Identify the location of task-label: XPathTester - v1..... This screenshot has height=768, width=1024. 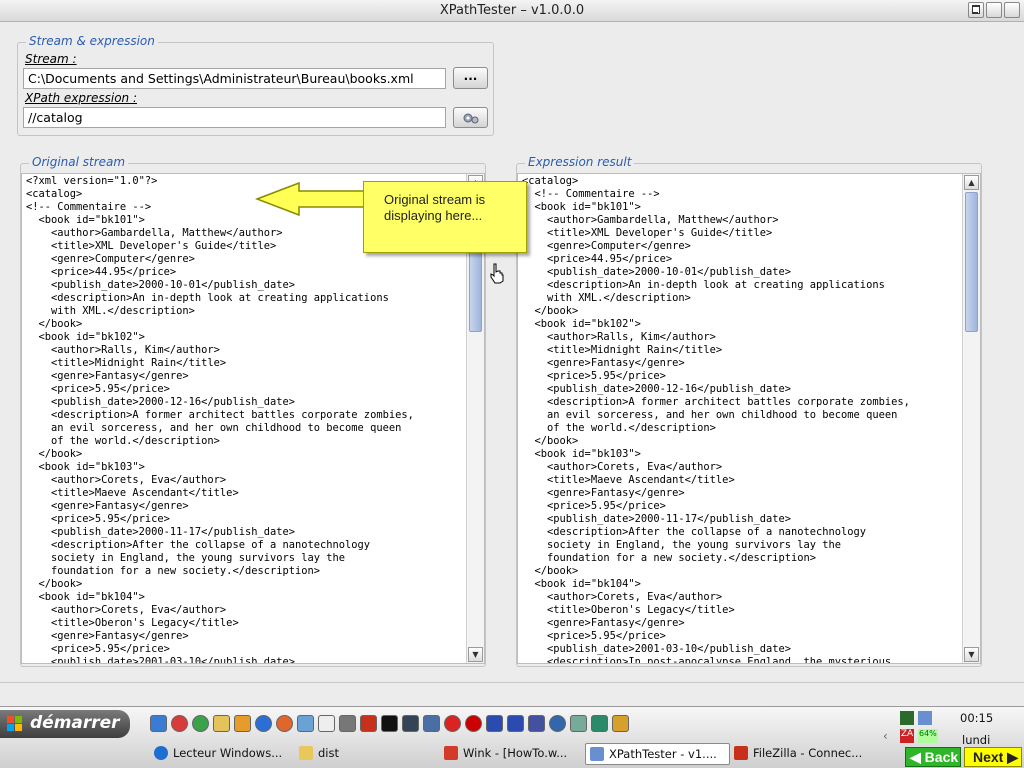
(663, 754).